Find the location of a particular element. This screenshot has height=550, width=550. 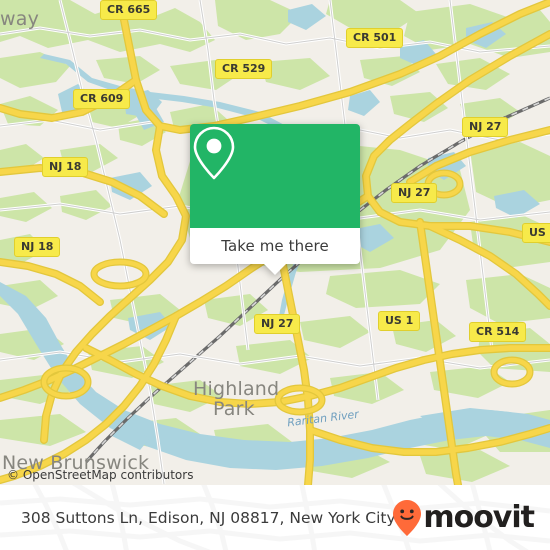

road-shield: CR 501 is located at coordinates (375, 38).